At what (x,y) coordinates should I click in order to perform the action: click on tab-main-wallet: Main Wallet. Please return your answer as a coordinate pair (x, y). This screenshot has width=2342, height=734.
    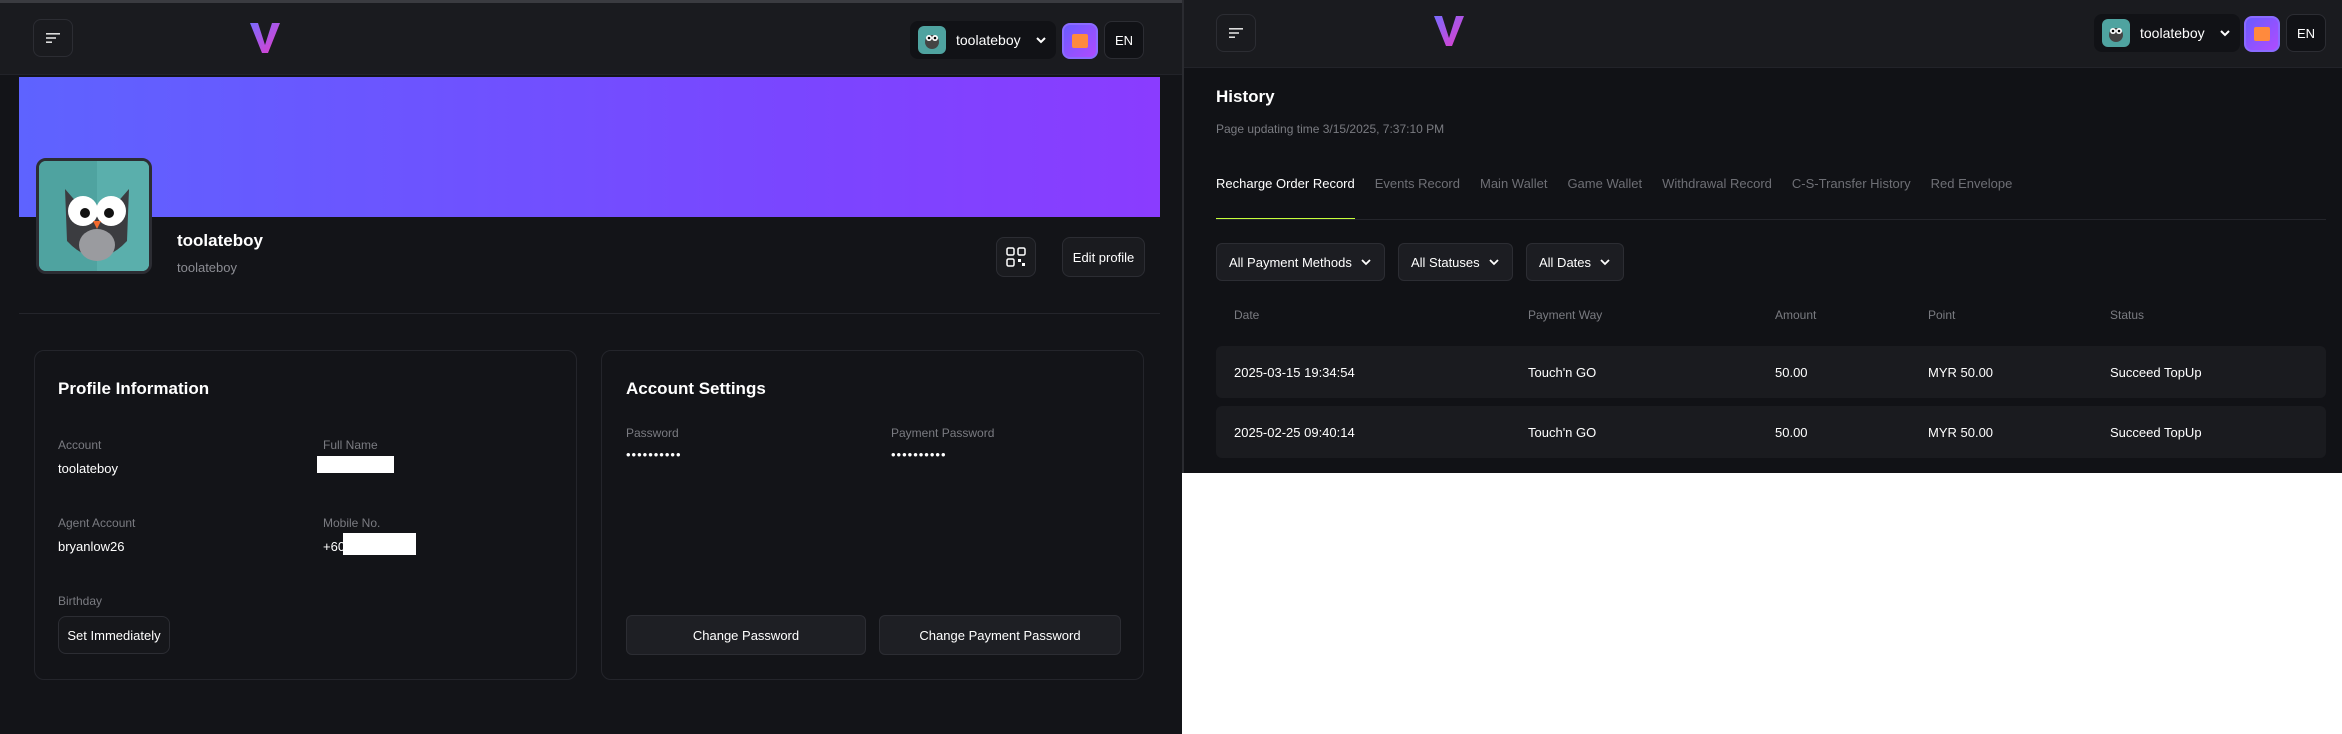
    Looking at the image, I should click on (1513, 196).